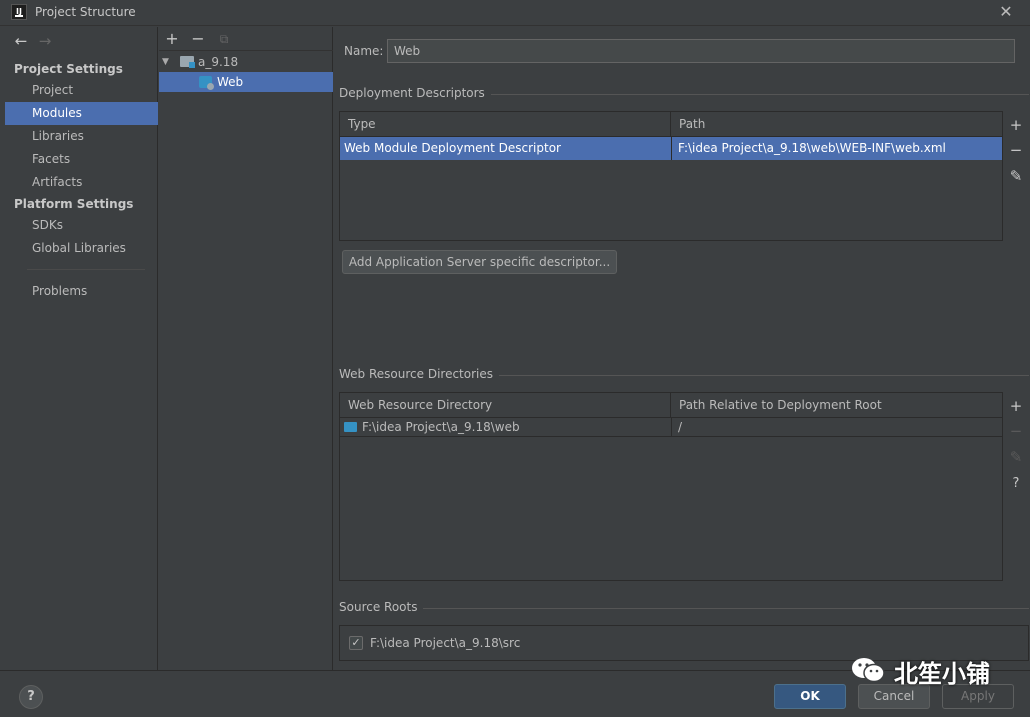 The height and width of the screenshot is (717, 1030). I want to click on table-header: Type Path, so click(671, 124).